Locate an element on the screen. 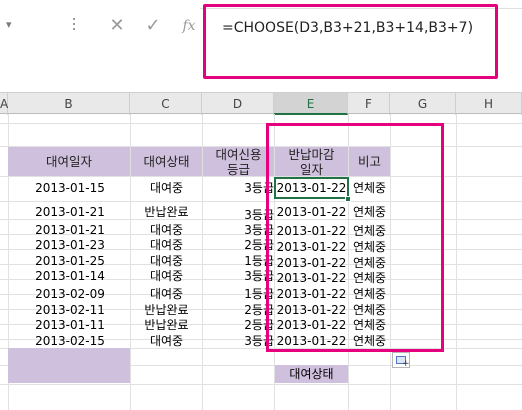 The height and width of the screenshot is (410, 522). shaded-cell-block is located at coordinates (69, 365).